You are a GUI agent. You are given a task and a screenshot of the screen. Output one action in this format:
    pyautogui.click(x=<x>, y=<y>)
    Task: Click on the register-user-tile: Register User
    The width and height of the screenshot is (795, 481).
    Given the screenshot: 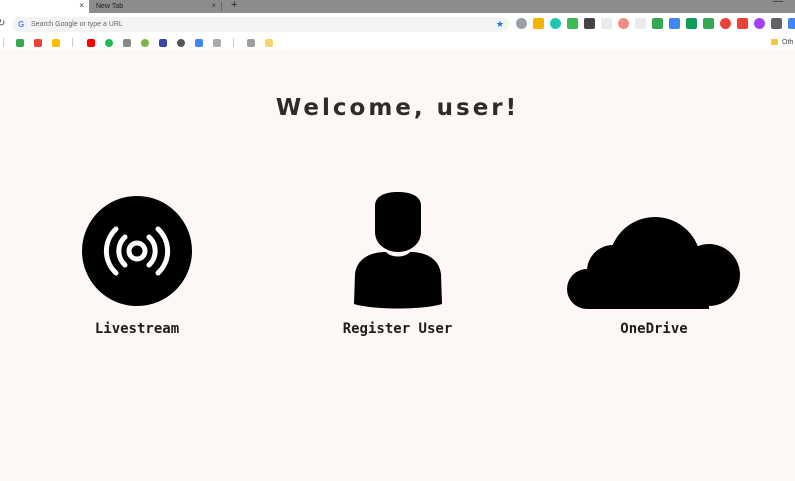 What is the action you would take?
    pyautogui.click(x=397, y=268)
    